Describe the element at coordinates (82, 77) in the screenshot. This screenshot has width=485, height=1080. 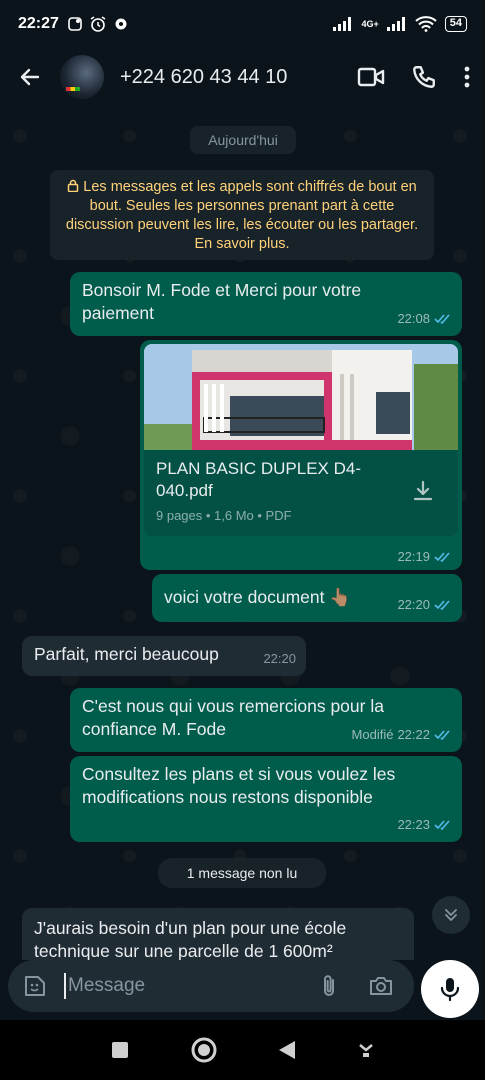
I see `avatar` at that location.